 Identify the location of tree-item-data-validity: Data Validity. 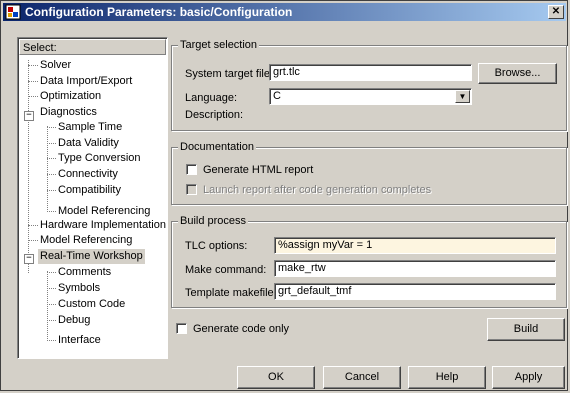
(88, 143).